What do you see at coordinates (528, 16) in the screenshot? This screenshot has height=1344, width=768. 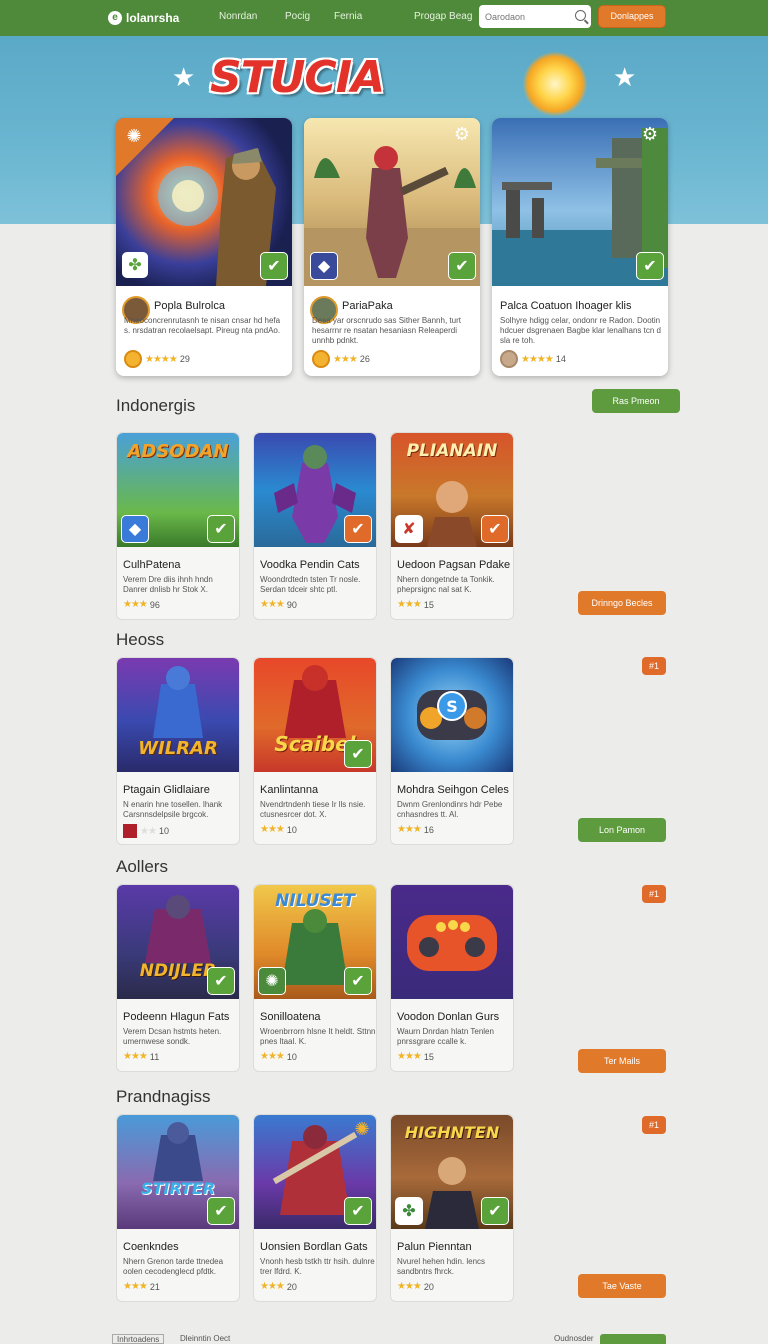 I see `search-input` at bounding box center [528, 16].